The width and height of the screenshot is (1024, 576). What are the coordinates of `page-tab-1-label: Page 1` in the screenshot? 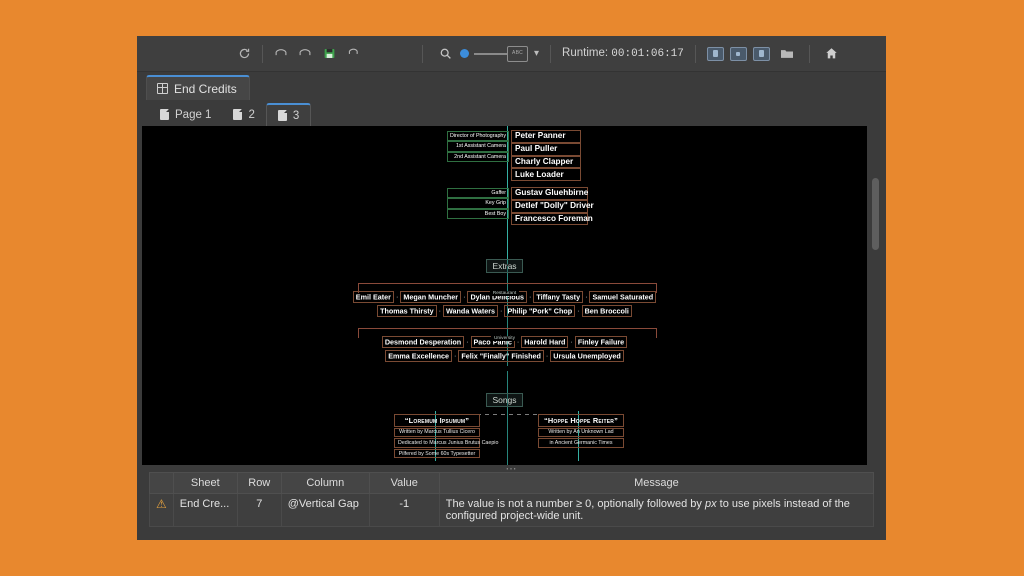 It's located at (193, 114).